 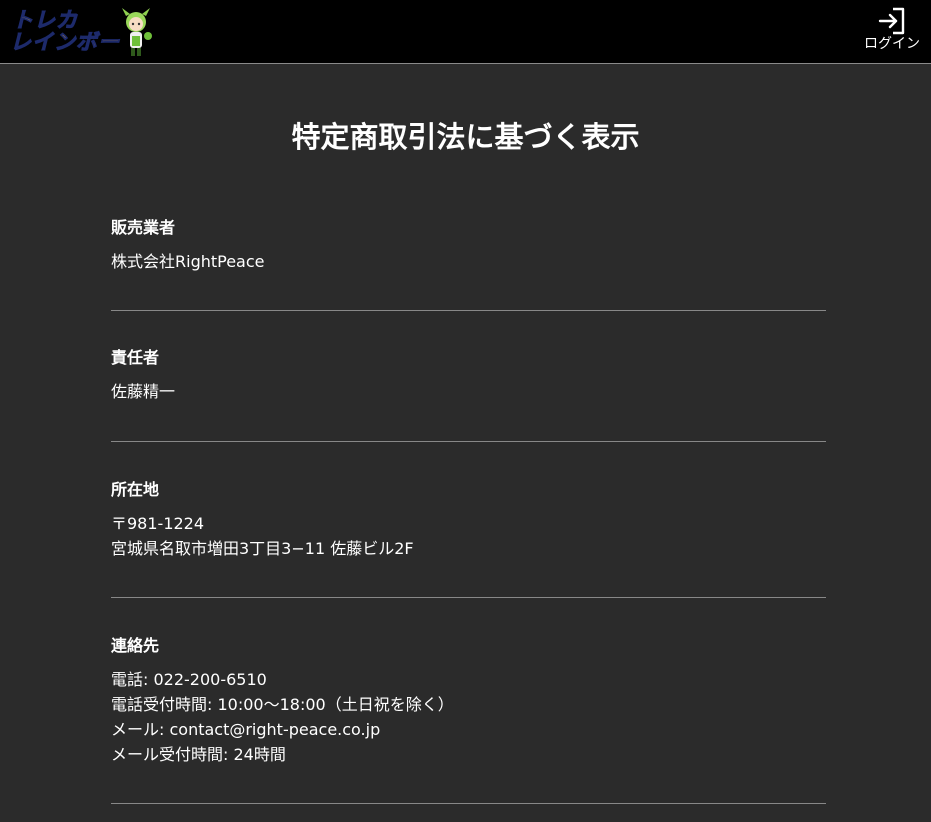 What do you see at coordinates (891, 21) in the screenshot?
I see `login-icon` at bounding box center [891, 21].